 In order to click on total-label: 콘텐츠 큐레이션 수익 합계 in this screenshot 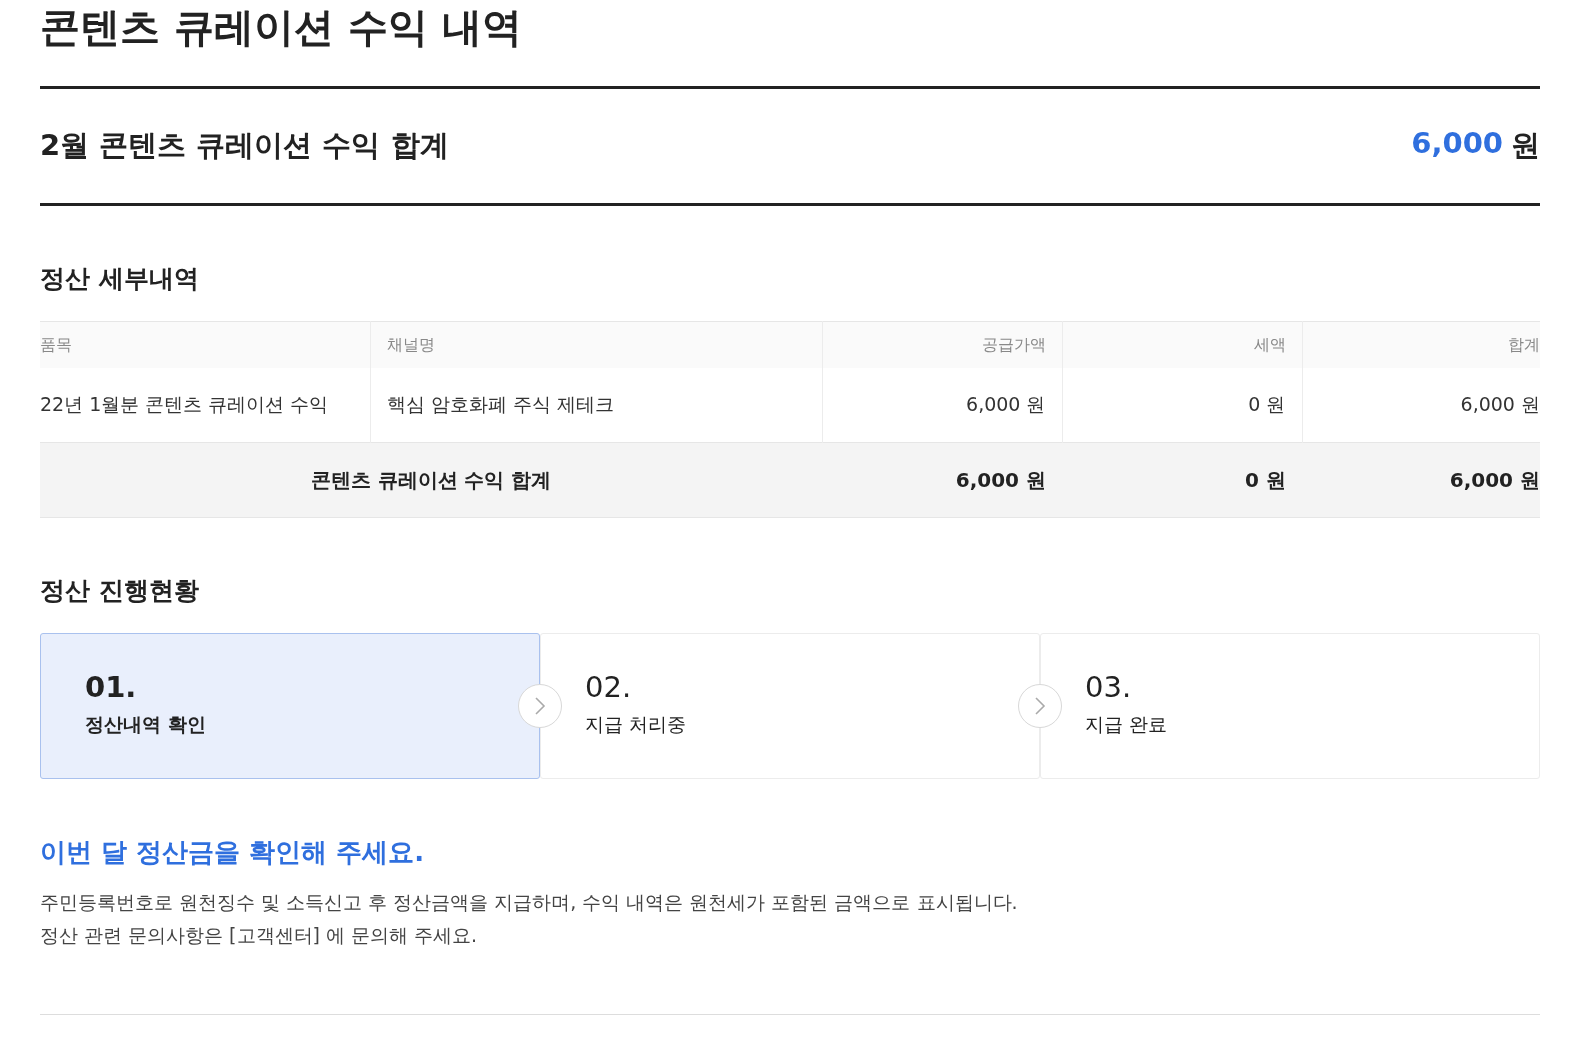, I will do `click(431, 480)`.